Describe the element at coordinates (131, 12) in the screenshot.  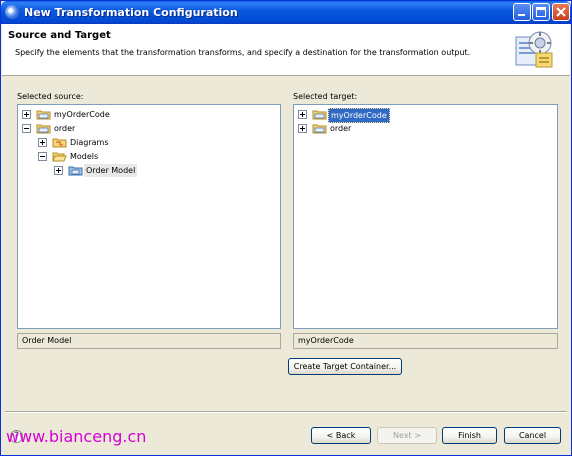
I see `window-title: New Transformation Configuration` at that location.